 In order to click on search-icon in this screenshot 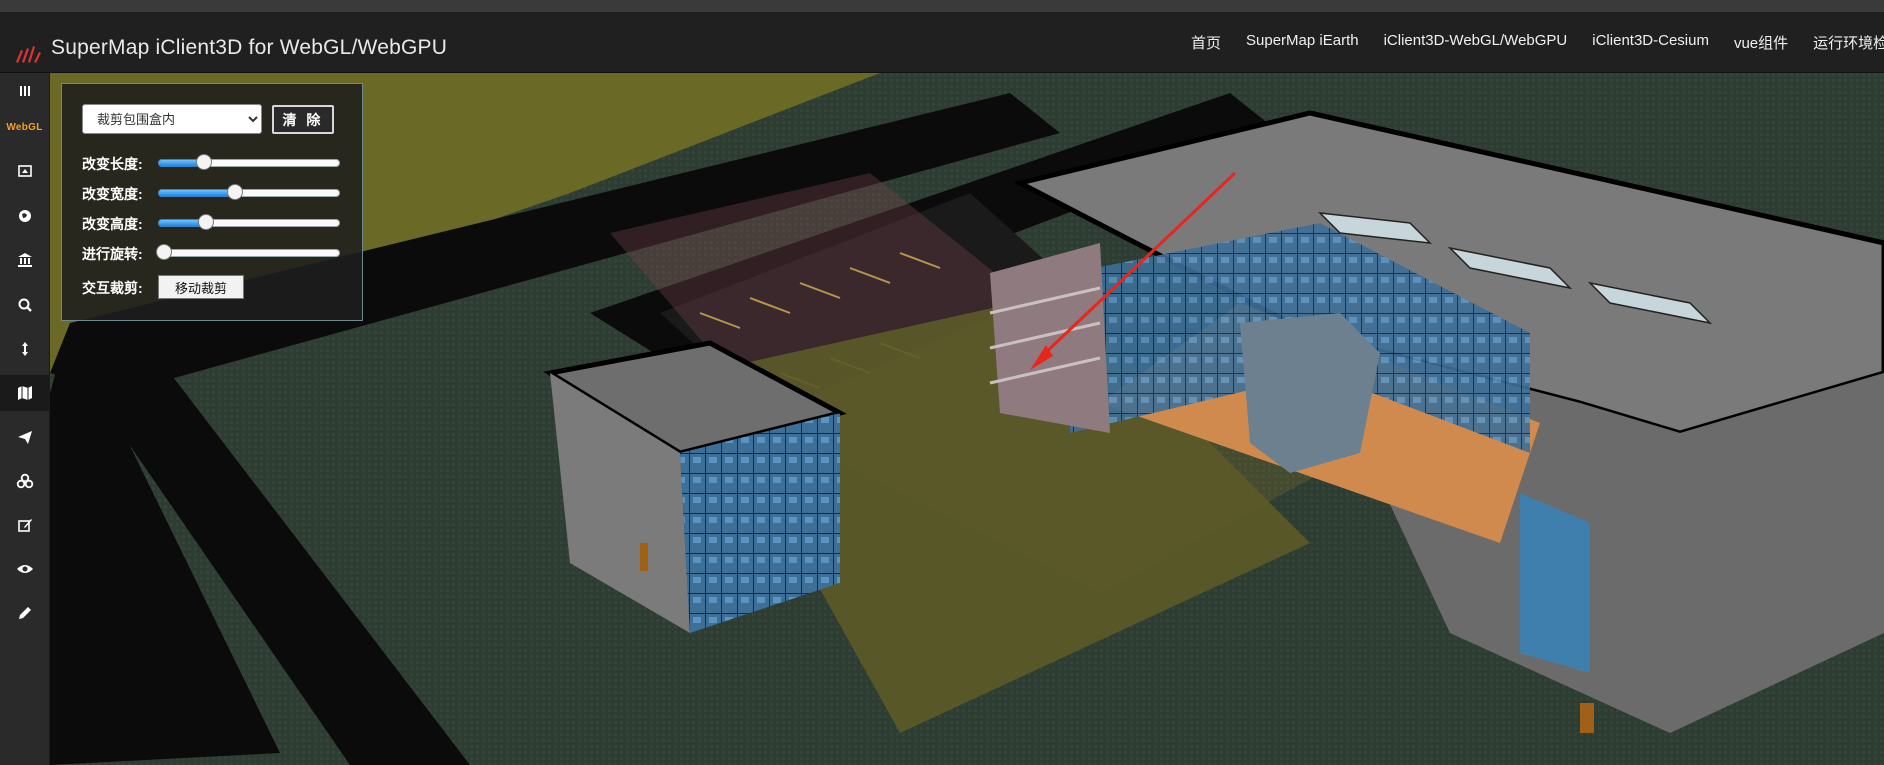, I will do `click(25, 305)`.